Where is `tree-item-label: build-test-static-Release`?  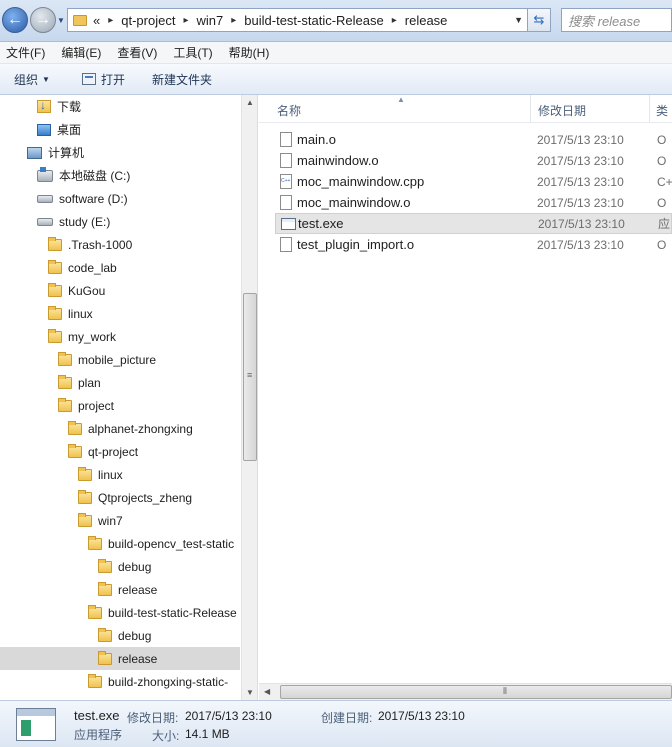
tree-item-label: build-test-static-Release is located at coordinates (172, 612).